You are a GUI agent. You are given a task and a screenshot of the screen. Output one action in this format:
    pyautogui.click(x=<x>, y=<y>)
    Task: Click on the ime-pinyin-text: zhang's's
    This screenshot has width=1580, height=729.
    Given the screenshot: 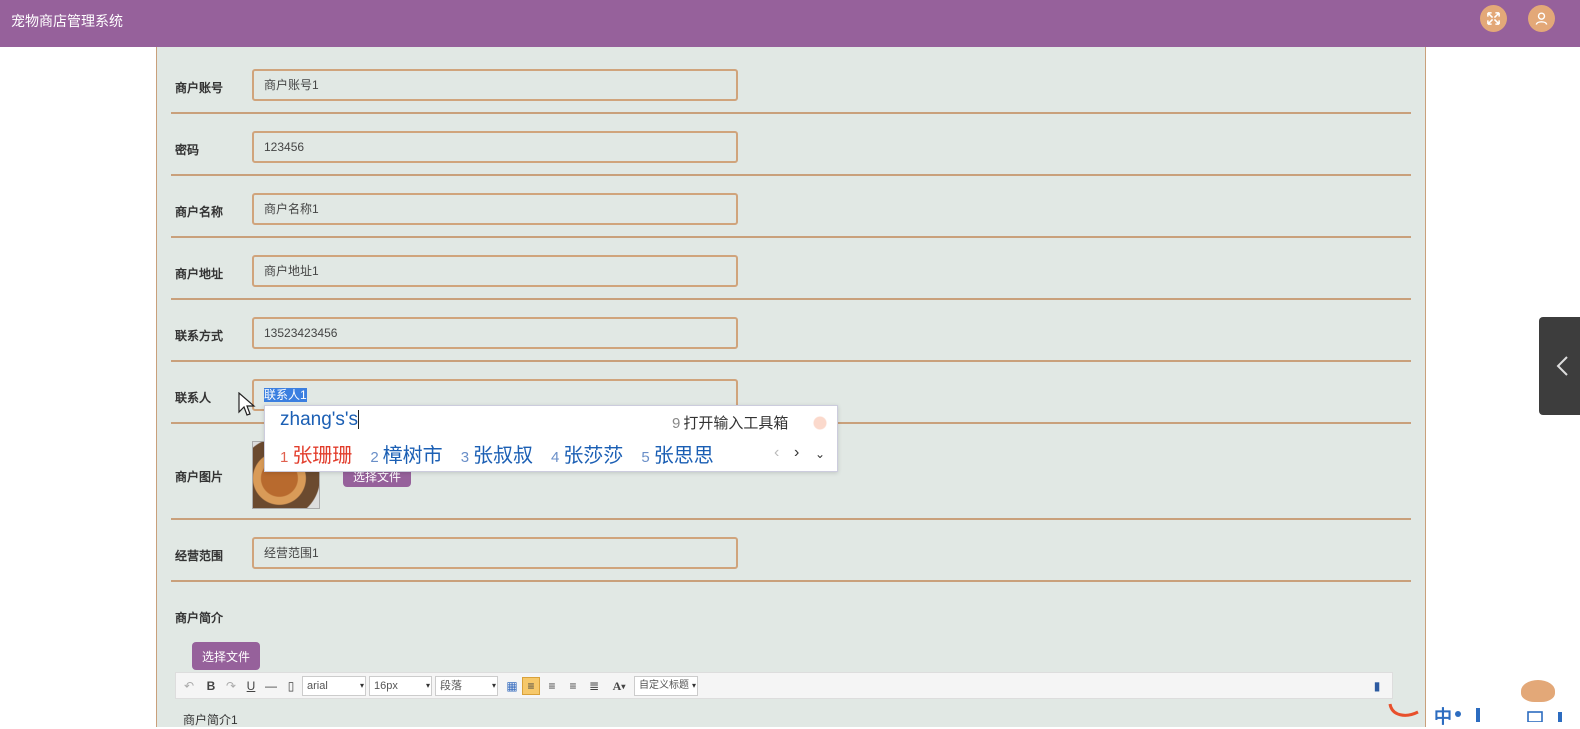 What is the action you would take?
    pyautogui.click(x=319, y=419)
    